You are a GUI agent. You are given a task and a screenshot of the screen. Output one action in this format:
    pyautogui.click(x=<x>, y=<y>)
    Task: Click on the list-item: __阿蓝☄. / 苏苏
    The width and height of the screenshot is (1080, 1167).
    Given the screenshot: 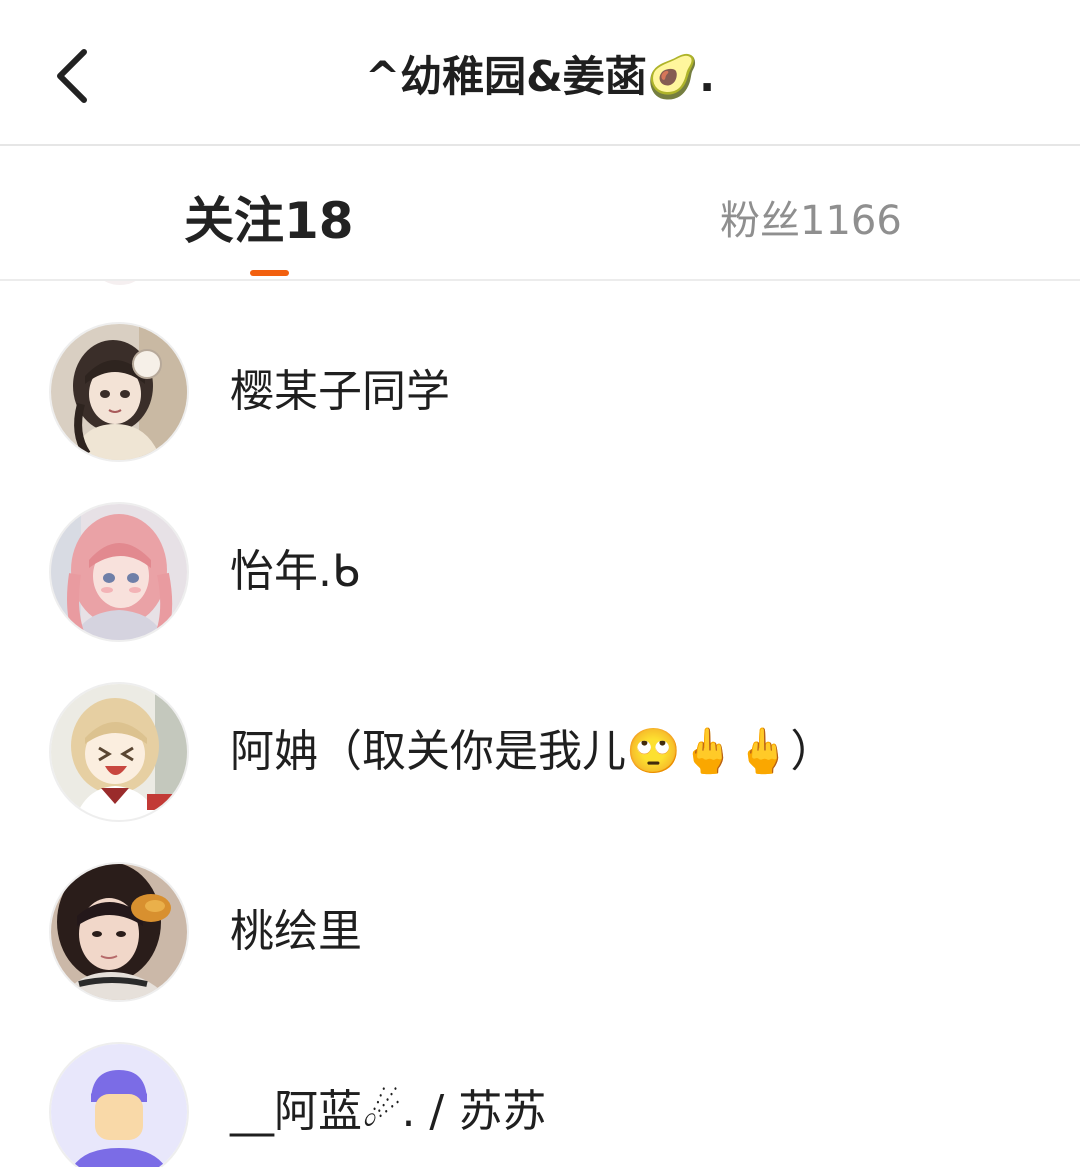 What is the action you would take?
    pyautogui.click(x=540, y=1084)
    